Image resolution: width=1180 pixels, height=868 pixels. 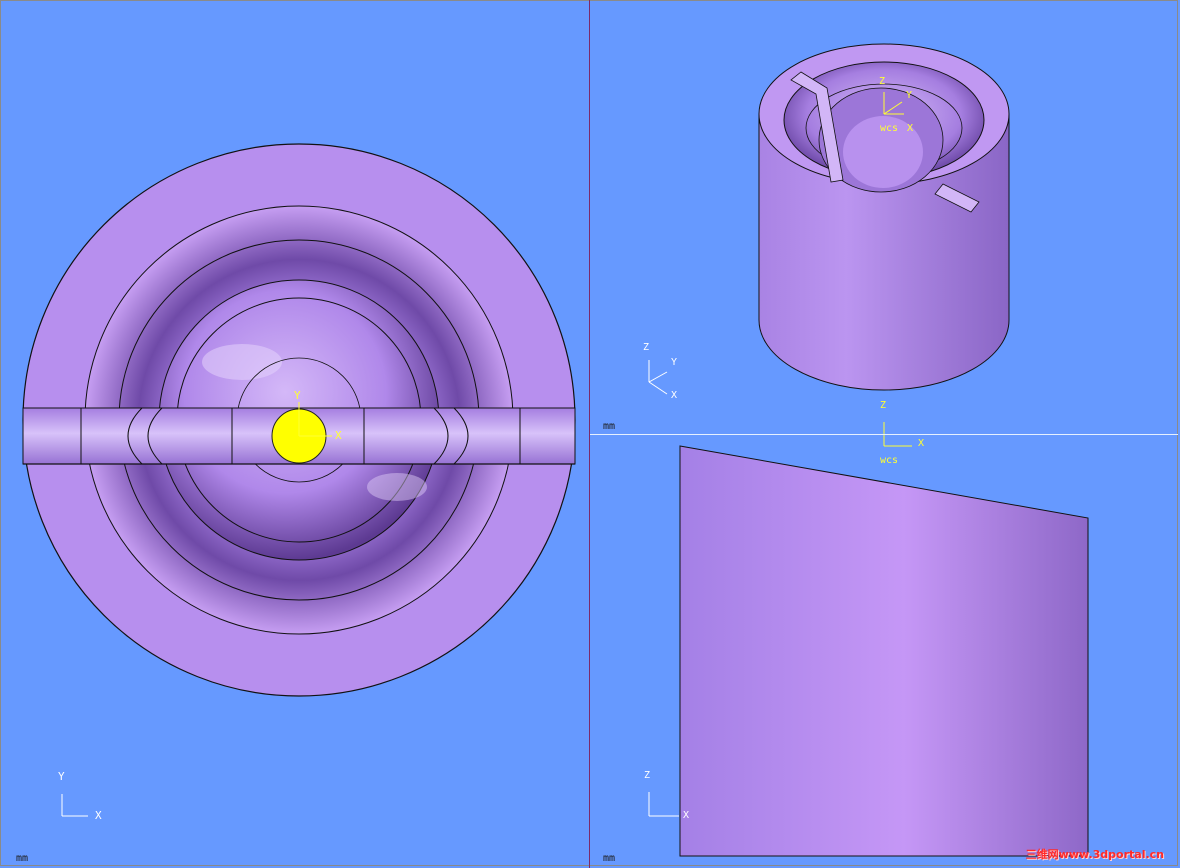 What do you see at coordinates (910, 128) in the screenshot?
I see `wcs-x-label: X` at bounding box center [910, 128].